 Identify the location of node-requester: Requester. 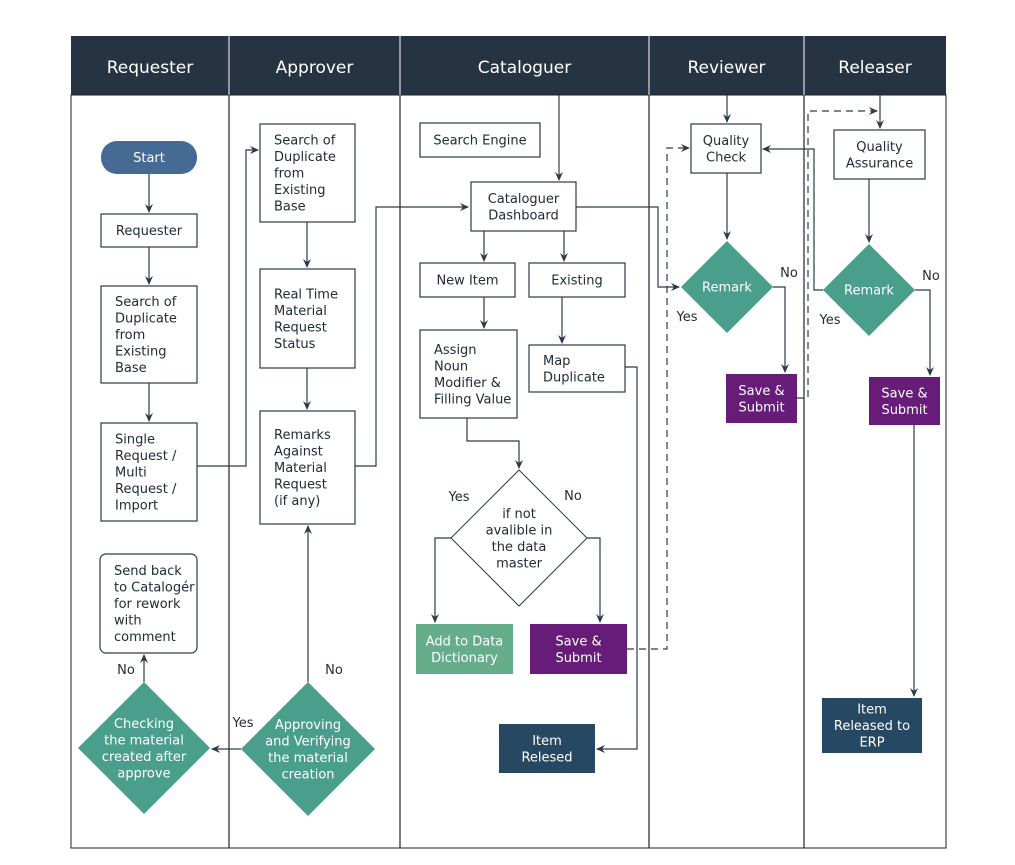
(149, 230).